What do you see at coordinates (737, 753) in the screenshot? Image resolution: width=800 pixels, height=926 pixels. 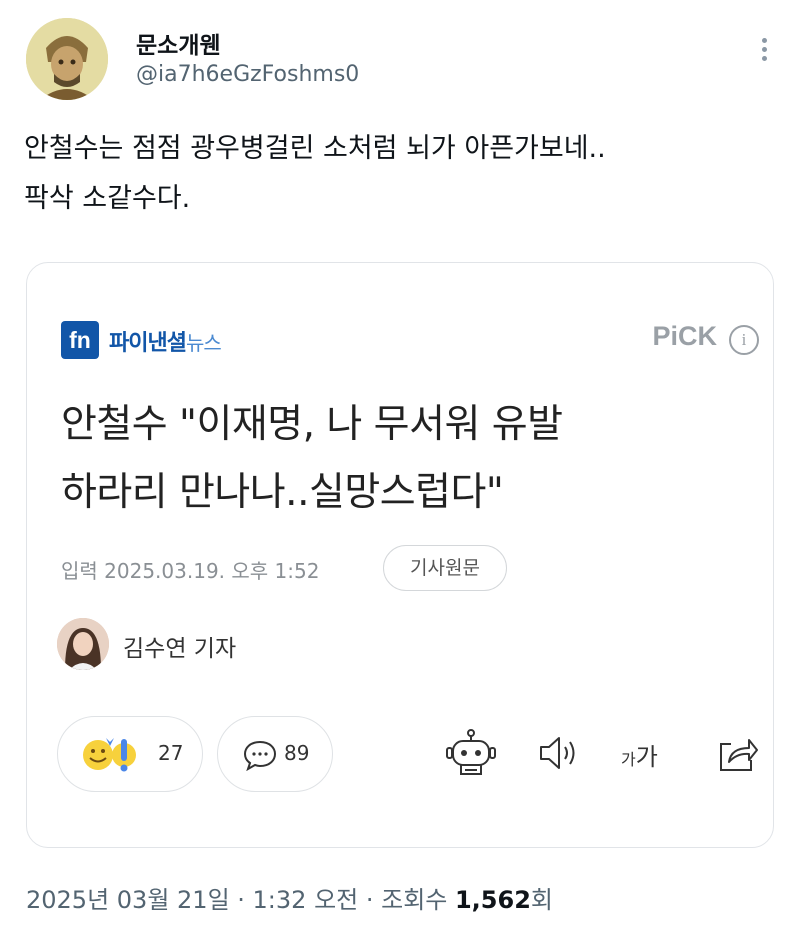 I see `share-icon` at bounding box center [737, 753].